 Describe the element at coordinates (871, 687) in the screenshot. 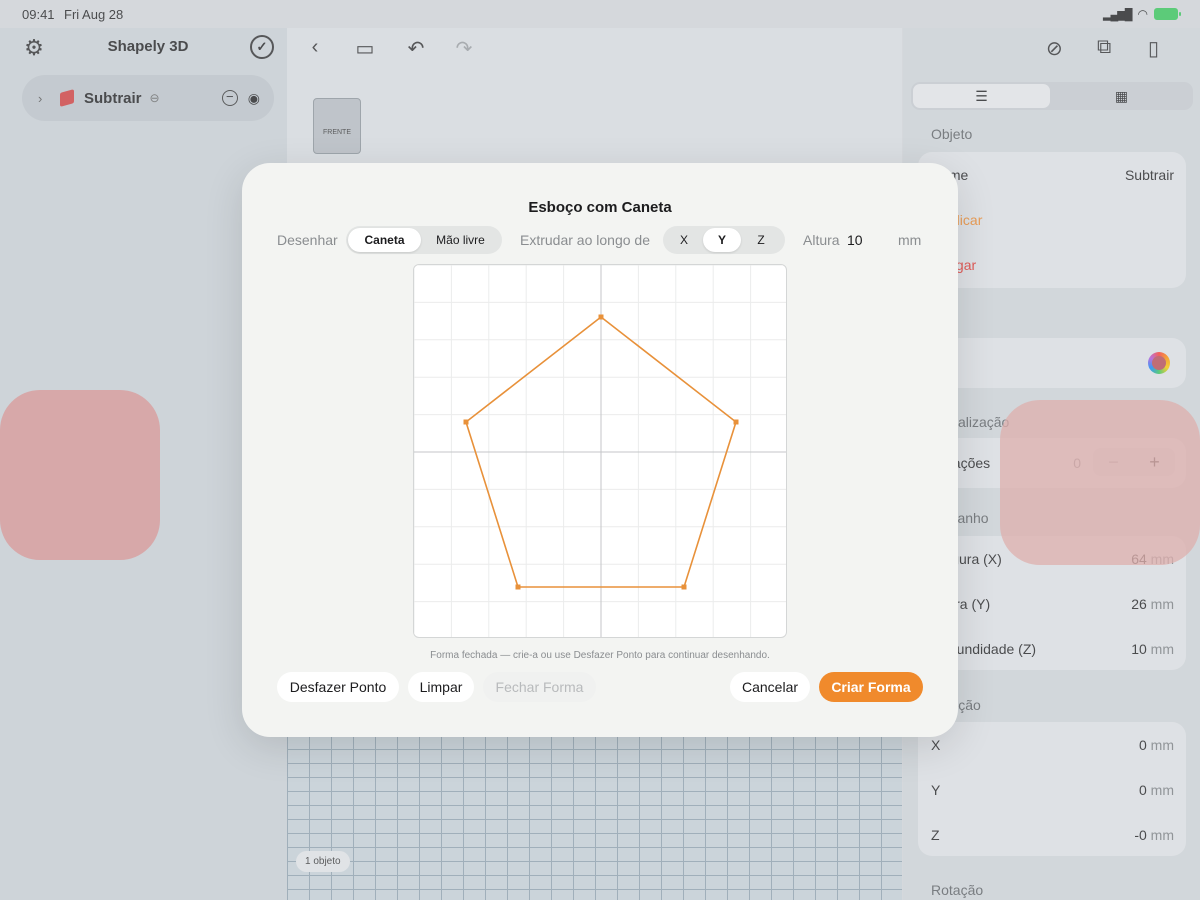

I see `create-shape-button: Criar Forma` at that location.